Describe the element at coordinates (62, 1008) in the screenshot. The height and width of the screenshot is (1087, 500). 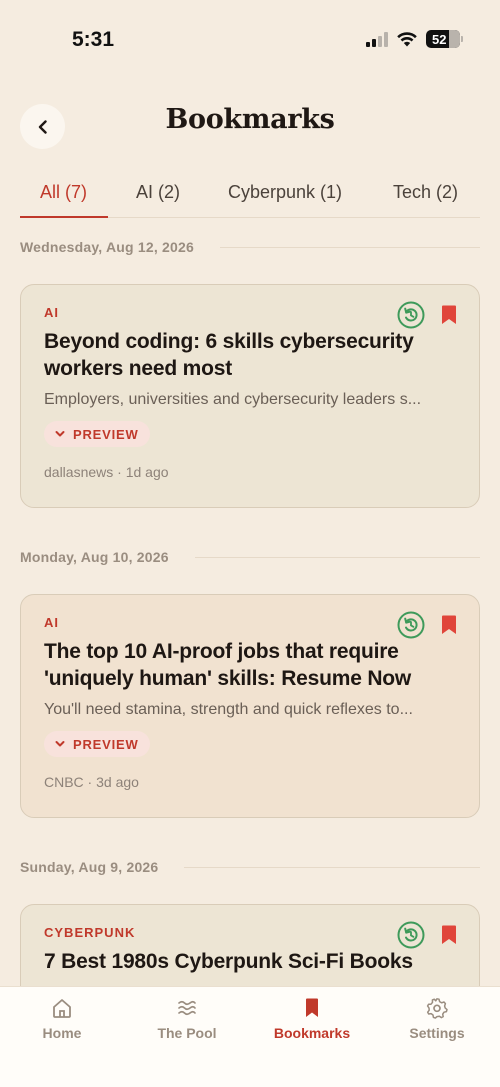
I see `home-icon` at that location.